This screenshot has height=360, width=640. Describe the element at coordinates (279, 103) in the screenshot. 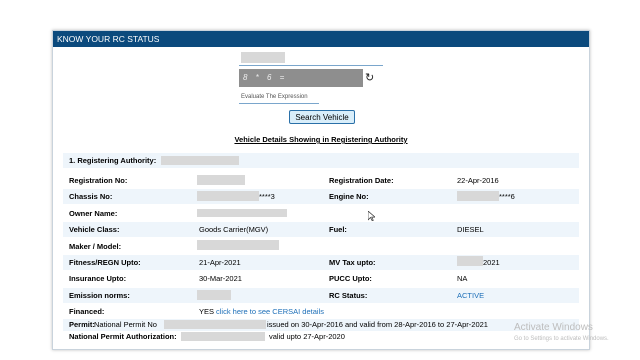

I see `captcha-input-underline` at that location.